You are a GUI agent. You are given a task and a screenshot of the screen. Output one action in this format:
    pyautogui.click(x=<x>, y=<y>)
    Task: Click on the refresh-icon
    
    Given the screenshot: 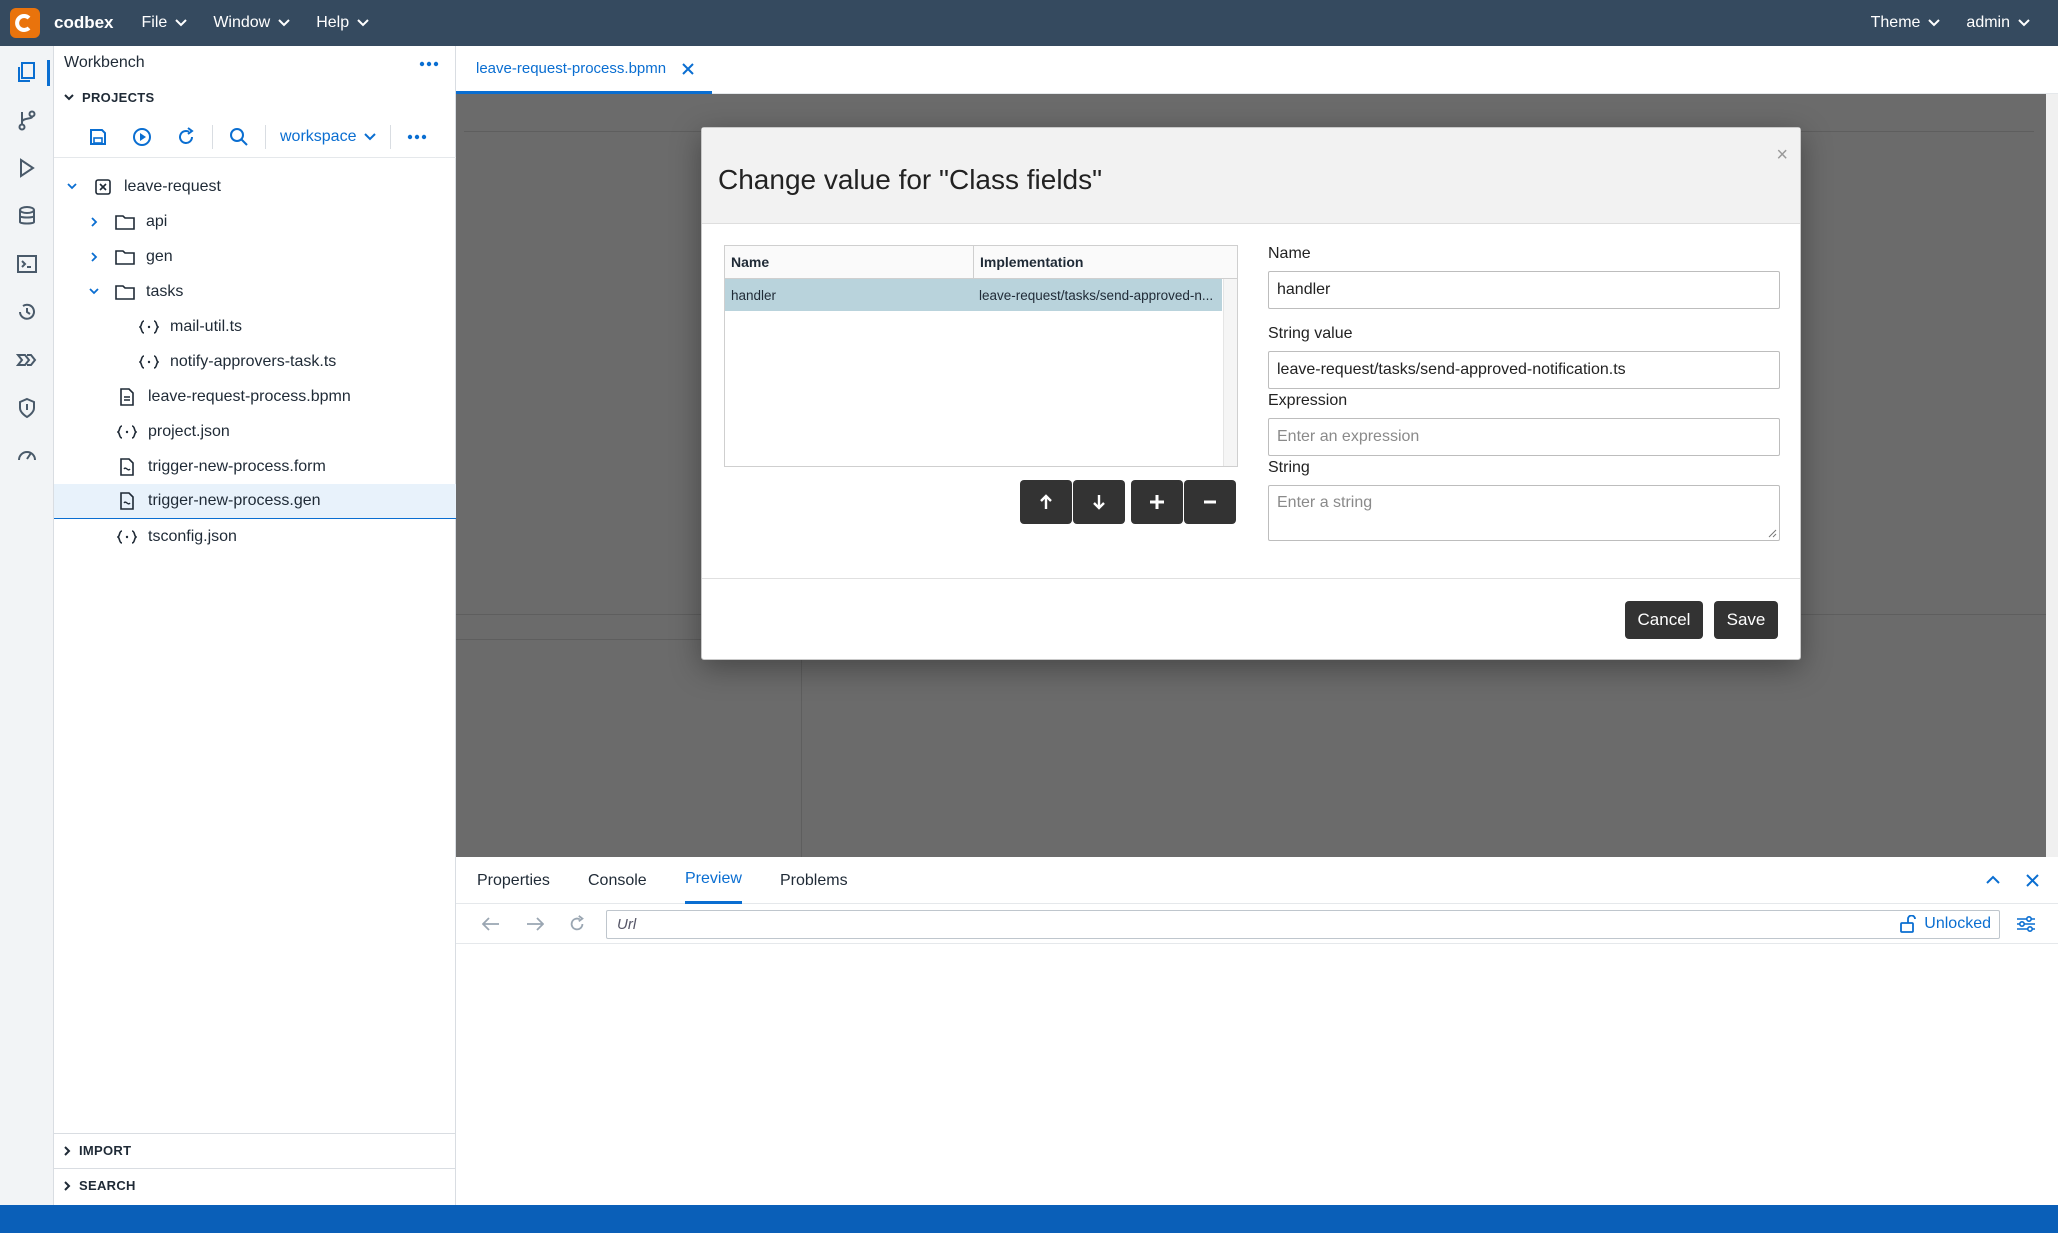 What is the action you would take?
    pyautogui.click(x=577, y=924)
    